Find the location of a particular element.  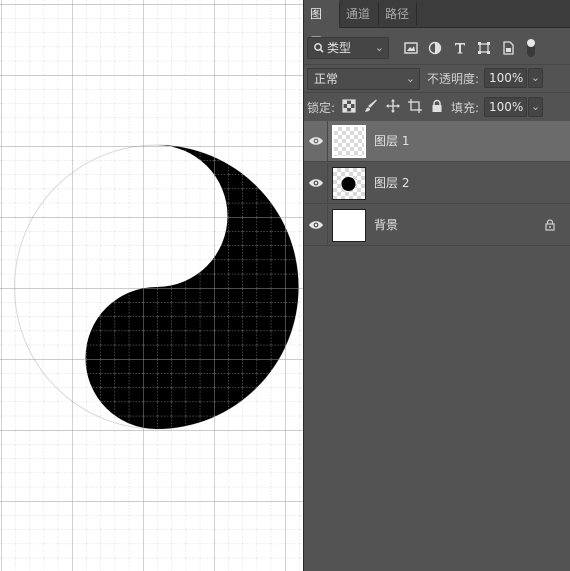

lock-row: 锁定: 填充: 100% ⌄ is located at coordinates (437, 106).